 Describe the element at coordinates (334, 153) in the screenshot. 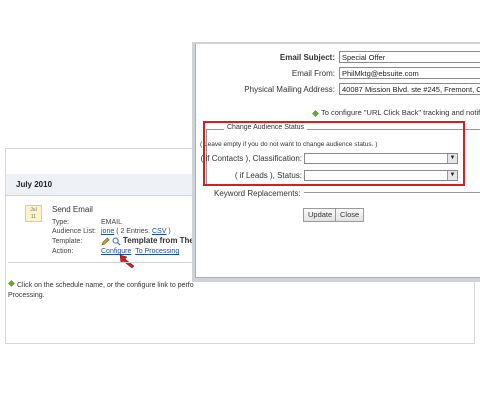

I see `highlight-box` at that location.